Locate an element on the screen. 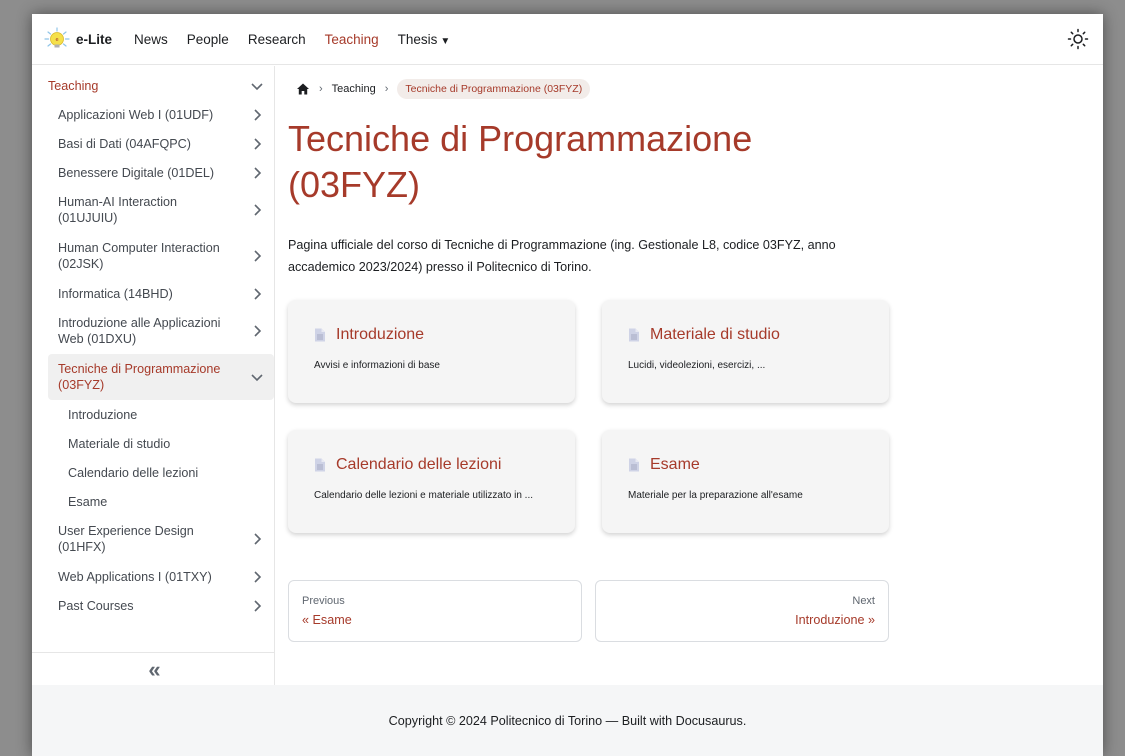  double-chevron-left-icon: « is located at coordinates (154, 669).